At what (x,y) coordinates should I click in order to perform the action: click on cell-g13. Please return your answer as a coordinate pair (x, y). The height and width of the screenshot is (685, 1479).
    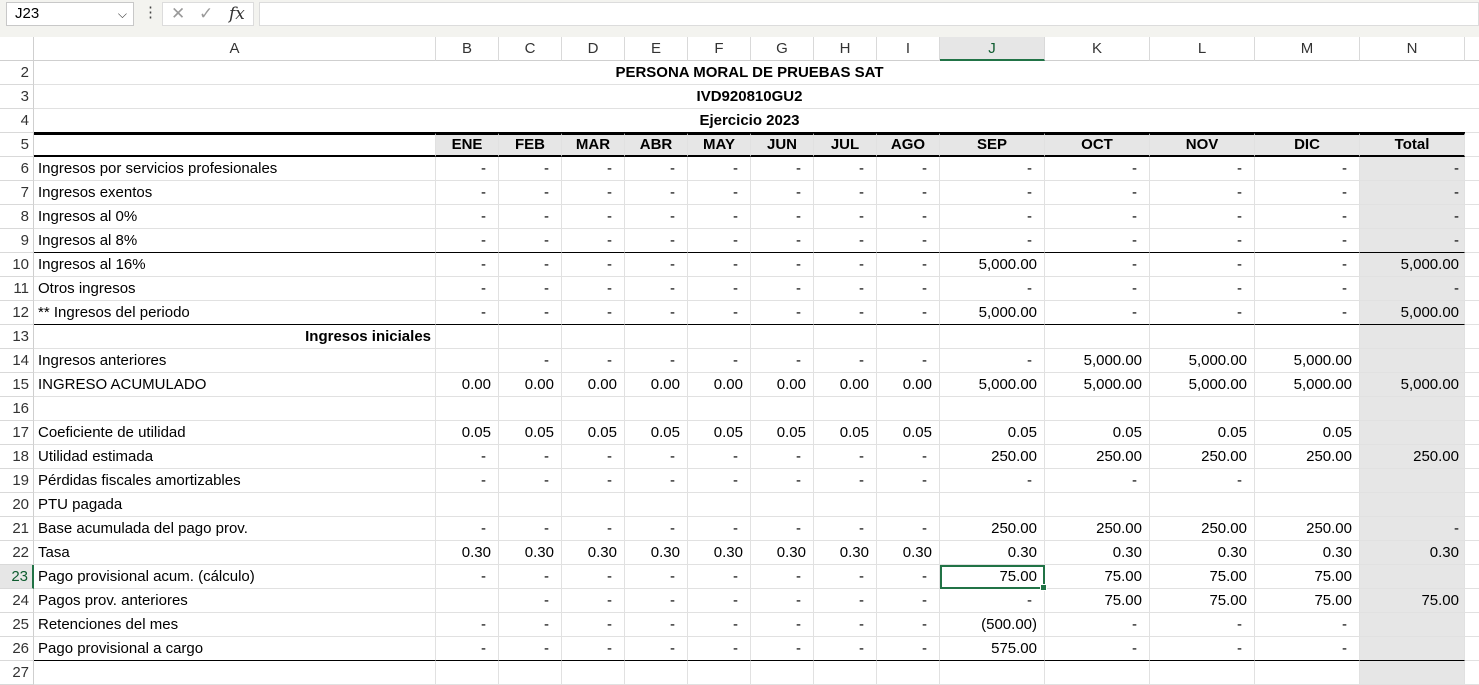
    Looking at the image, I should click on (782, 337).